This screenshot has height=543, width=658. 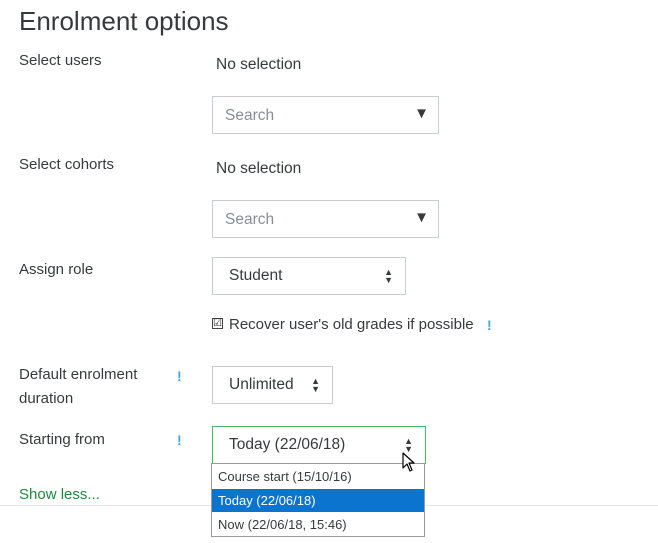 What do you see at coordinates (318, 524) in the screenshot?
I see `dropdown-option: Now (22/06/18, 15:46)` at bounding box center [318, 524].